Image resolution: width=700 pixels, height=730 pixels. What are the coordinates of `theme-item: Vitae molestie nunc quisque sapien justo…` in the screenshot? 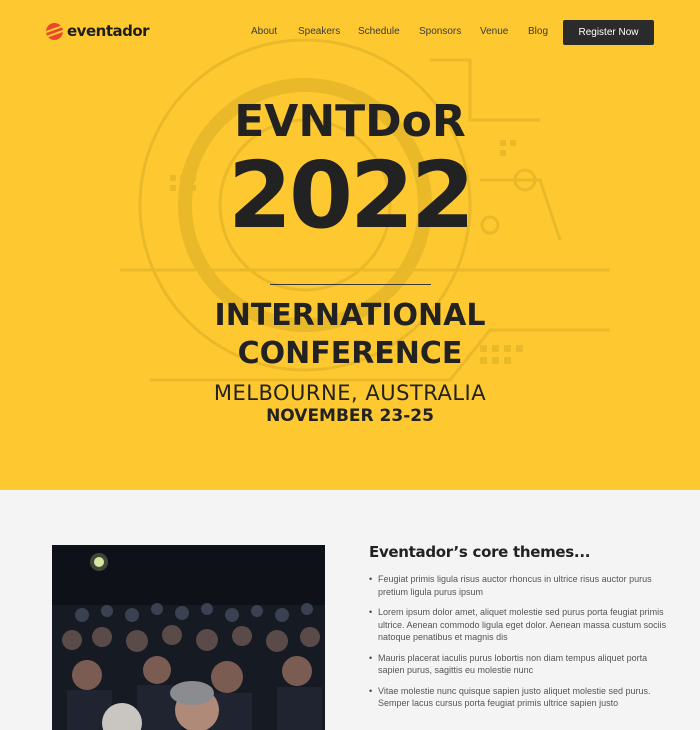 It's located at (519, 697).